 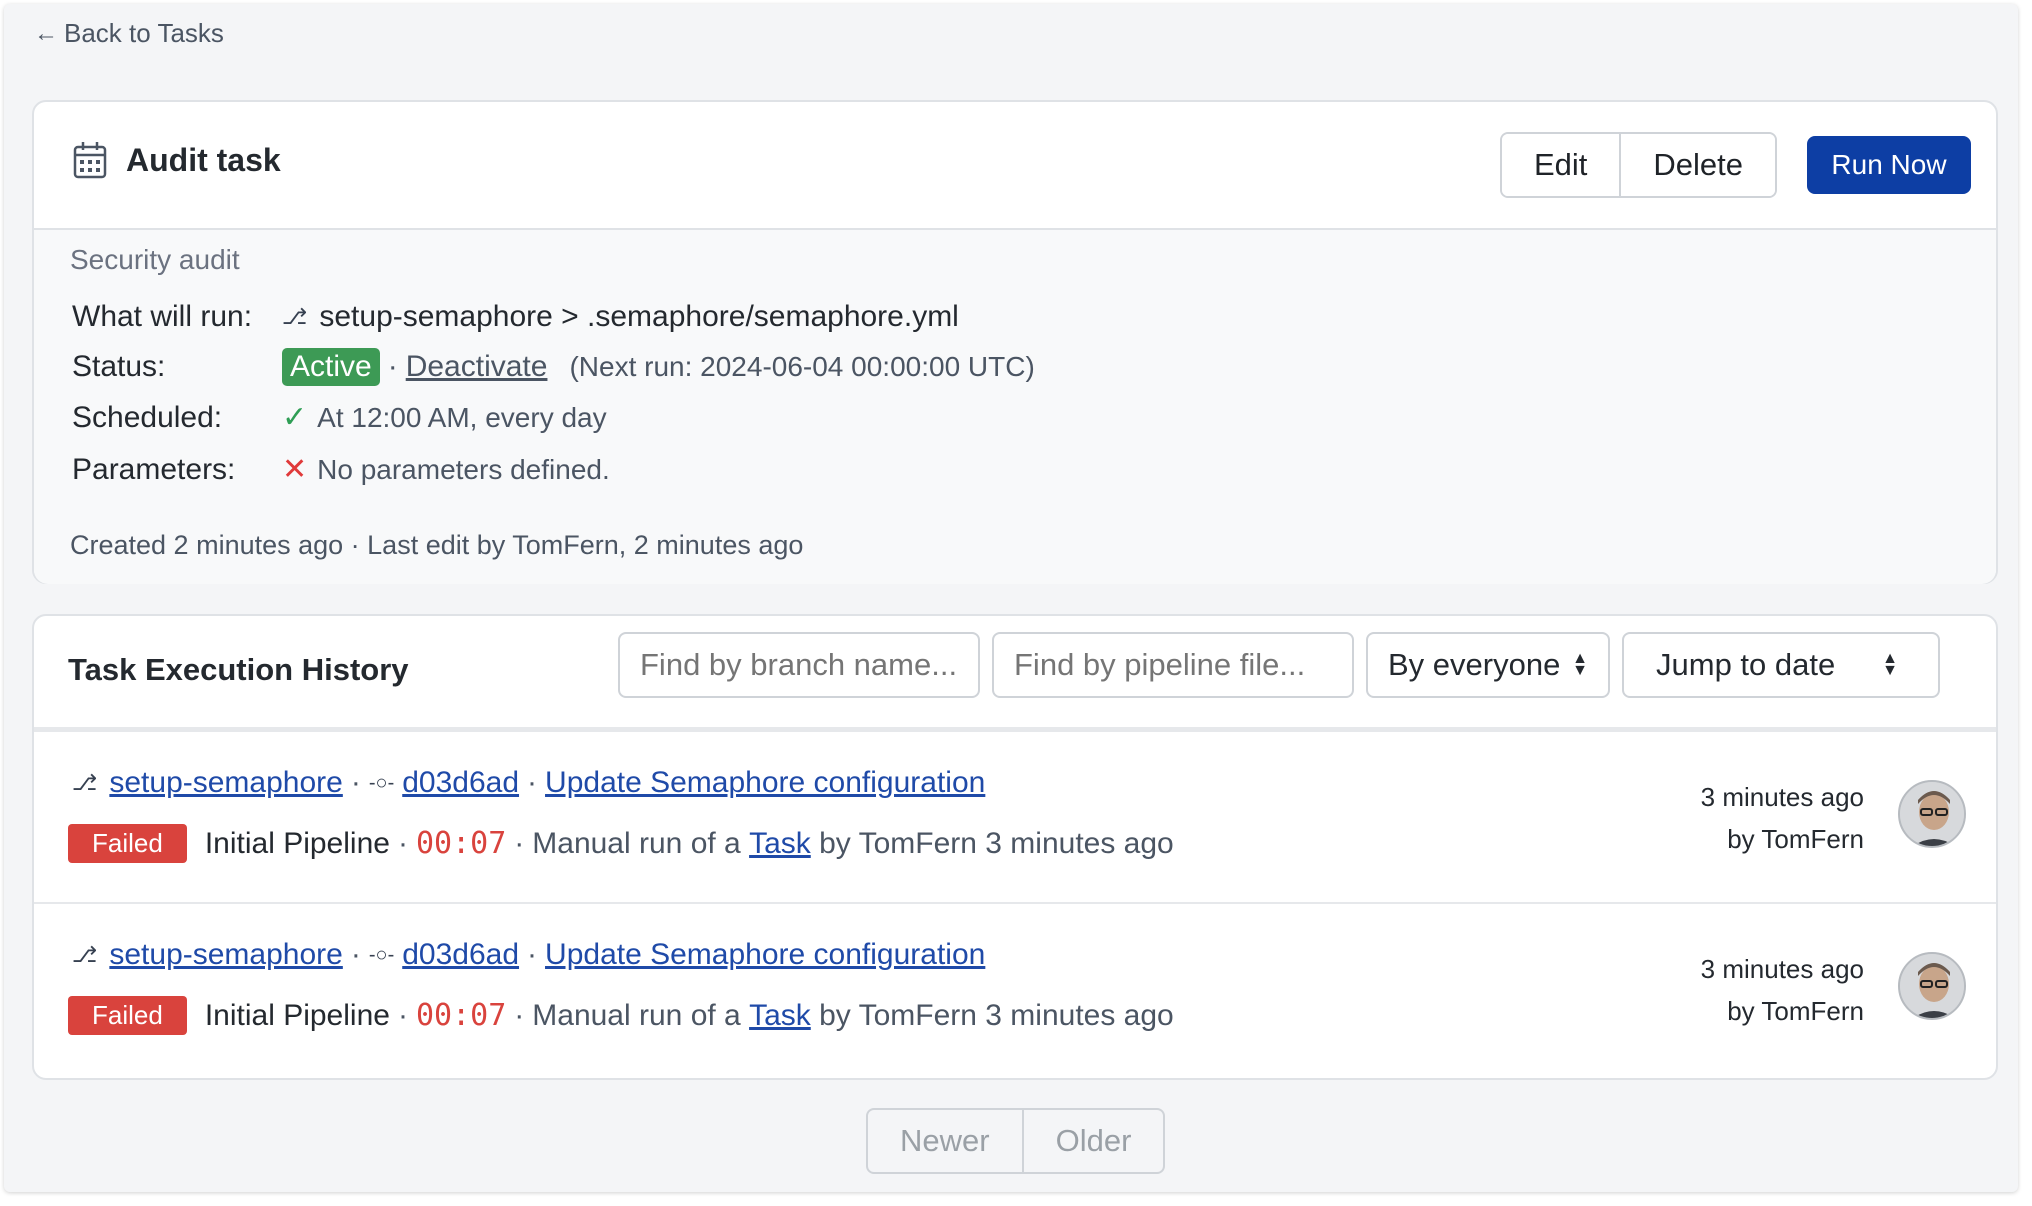 I want to click on people-select-value: By everyone, so click(x=1474, y=664).